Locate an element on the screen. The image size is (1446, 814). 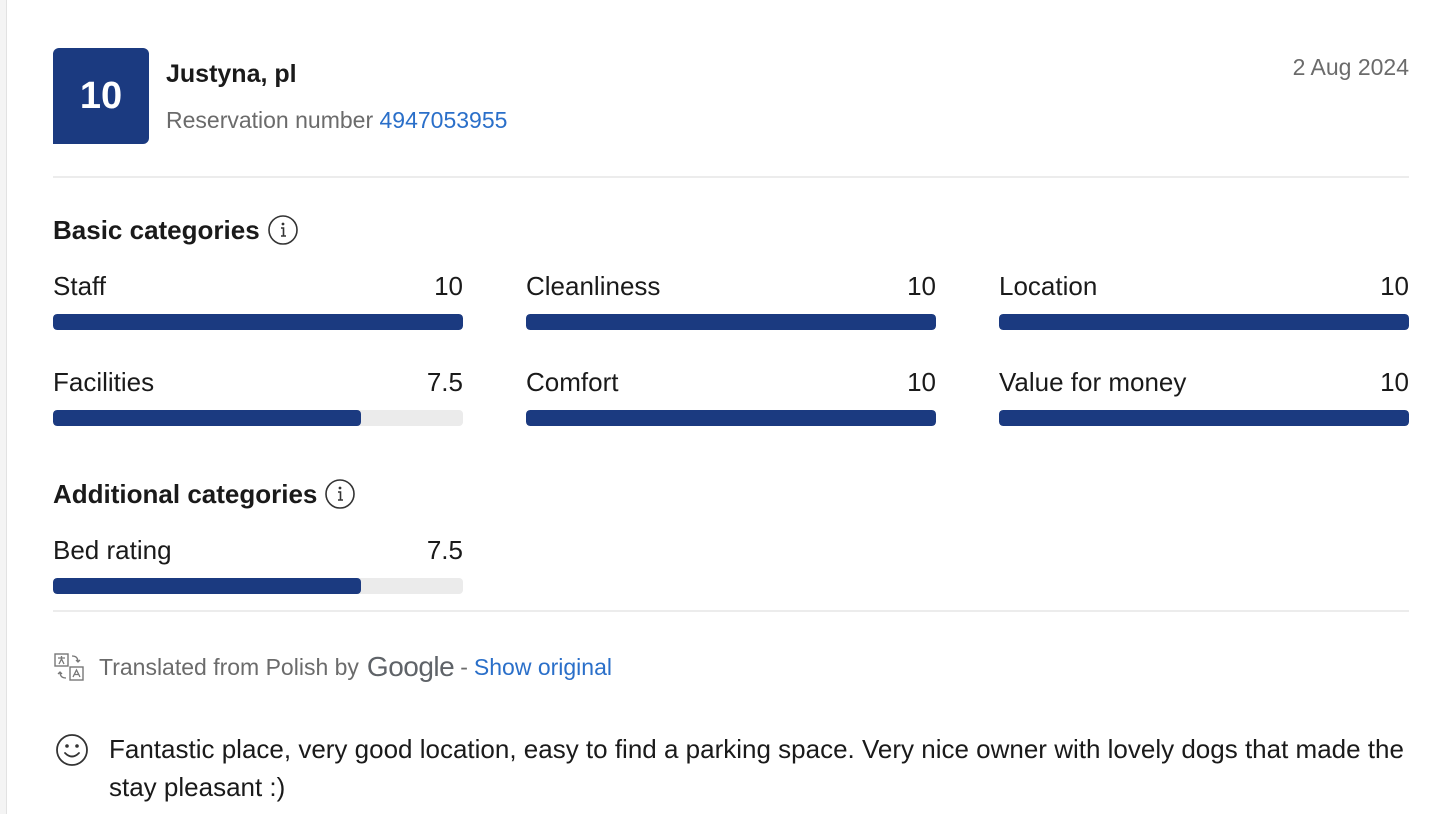
category-label: Staff is located at coordinates (80, 286).